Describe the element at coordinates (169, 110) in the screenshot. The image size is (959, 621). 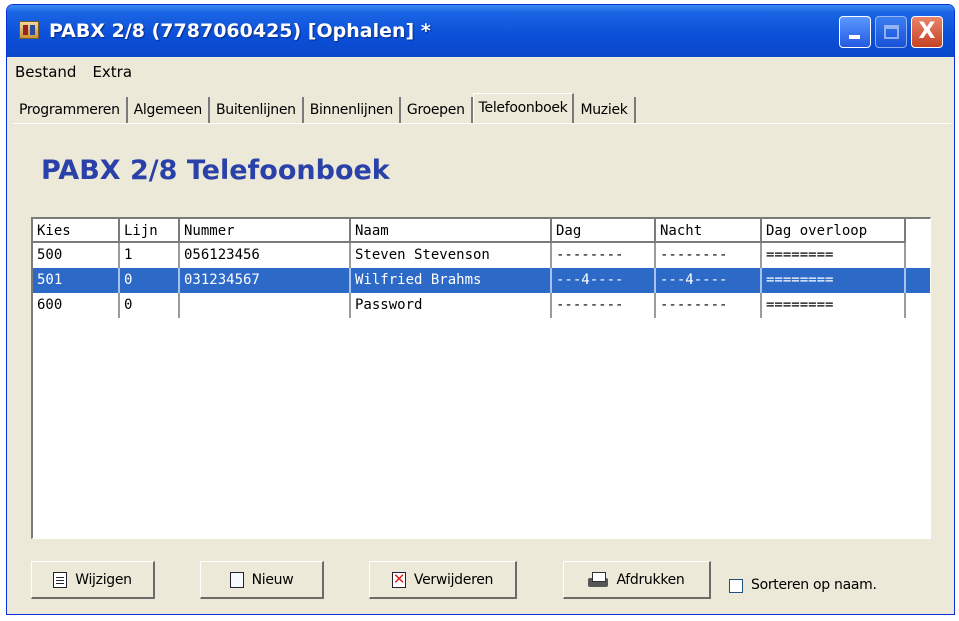
I see `tab-algemeen: Algemeen` at that location.